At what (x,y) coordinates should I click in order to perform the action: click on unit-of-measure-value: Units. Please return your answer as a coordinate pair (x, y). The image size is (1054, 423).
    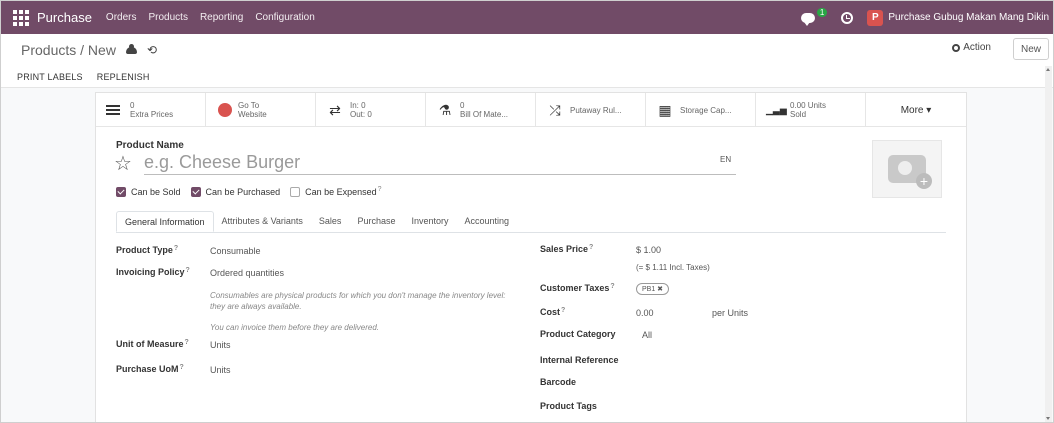
    Looking at the image, I should click on (220, 345).